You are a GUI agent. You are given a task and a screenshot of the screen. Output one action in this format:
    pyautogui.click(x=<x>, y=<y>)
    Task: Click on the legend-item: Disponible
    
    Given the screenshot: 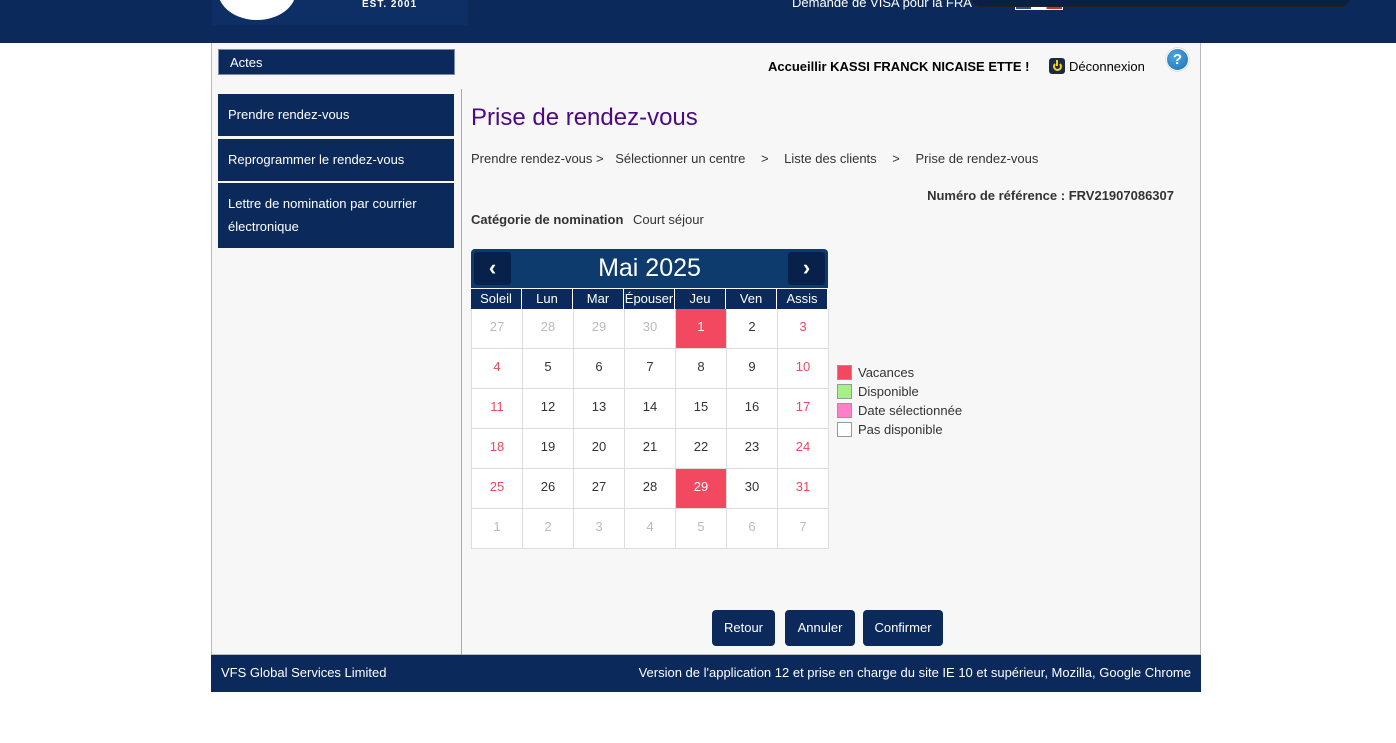 What is the action you would take?
    pyautogui.click(x=899, y=391)
    